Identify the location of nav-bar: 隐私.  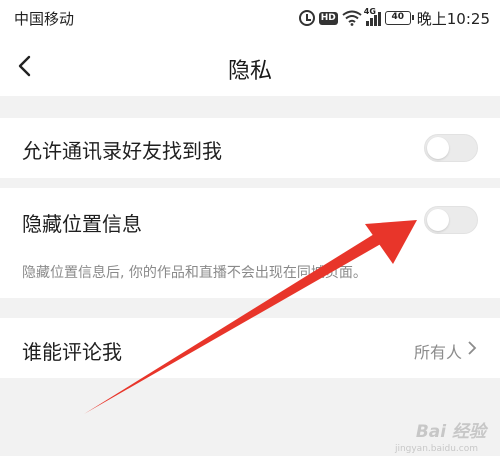
(250, 66).